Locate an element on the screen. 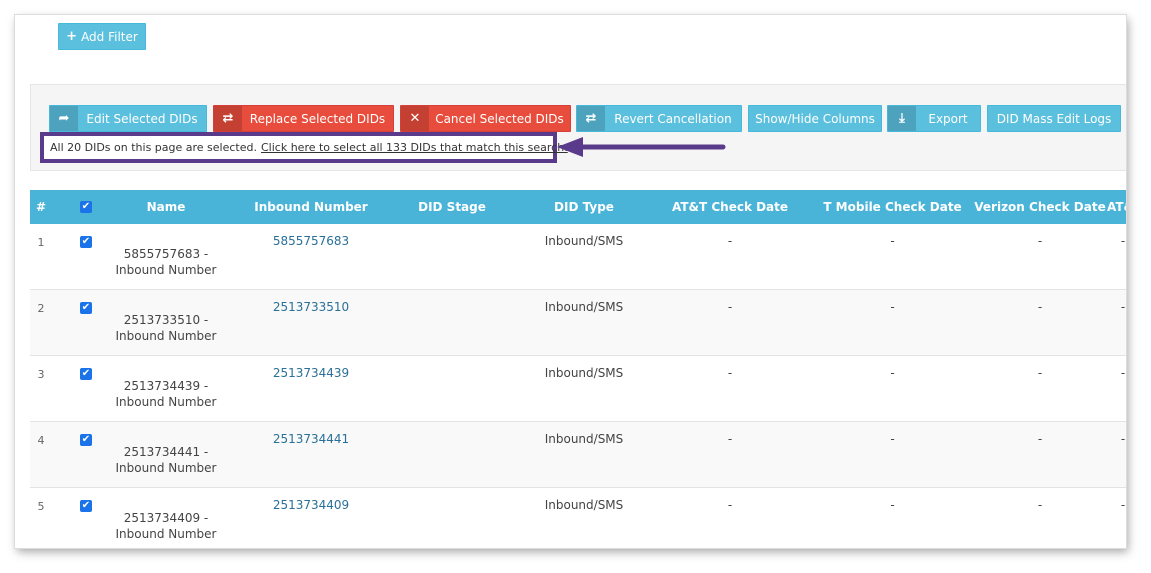 Image resolution: width=1151 pixels, height=573 pixels. row-name-line1: 2513734439 - is located at coordinates (166, 385).